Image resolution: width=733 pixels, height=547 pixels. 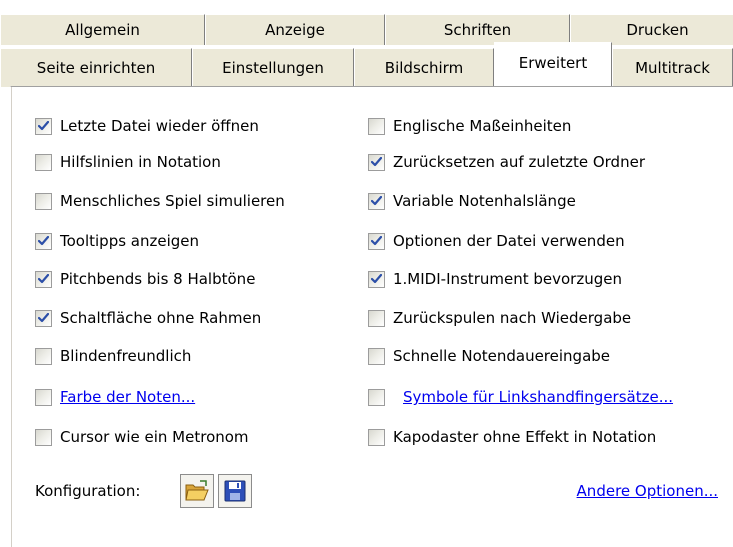 I want to click on option-label: Schnelle Notendauereingabe, so click(x=502, y=356).